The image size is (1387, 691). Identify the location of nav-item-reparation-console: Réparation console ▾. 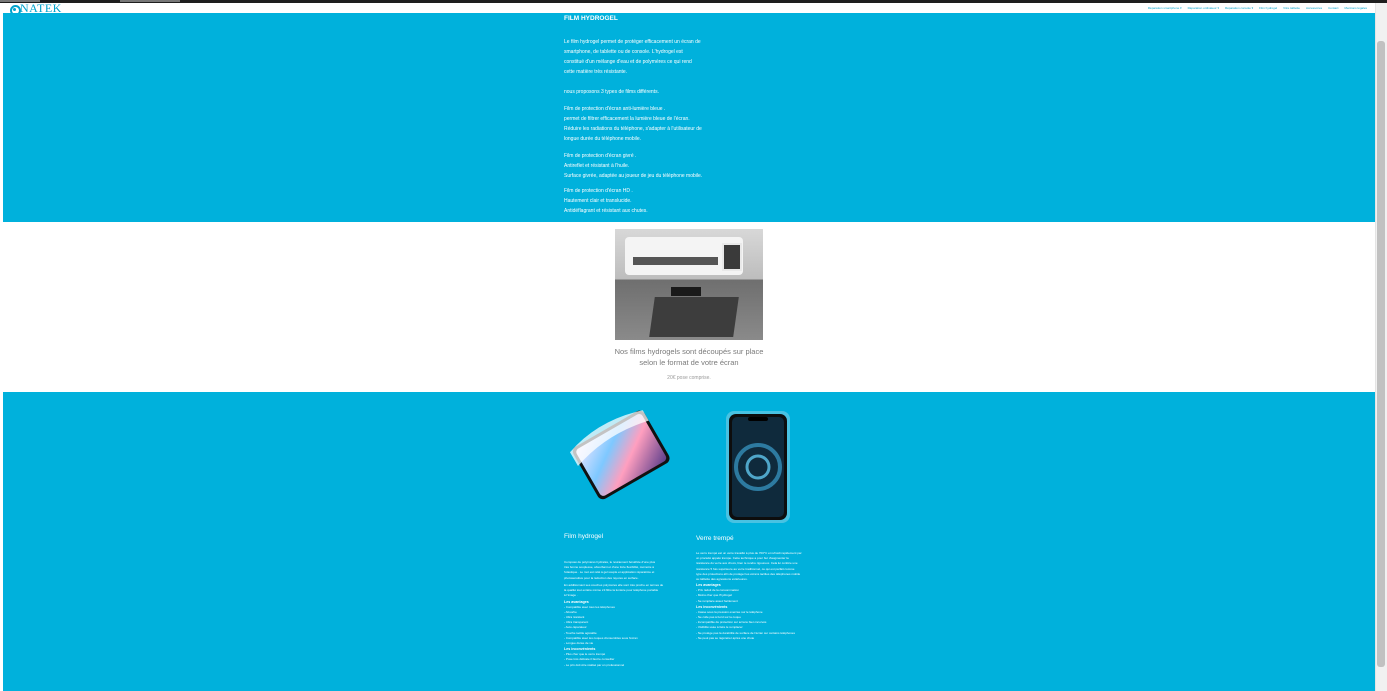
(1239, 8).